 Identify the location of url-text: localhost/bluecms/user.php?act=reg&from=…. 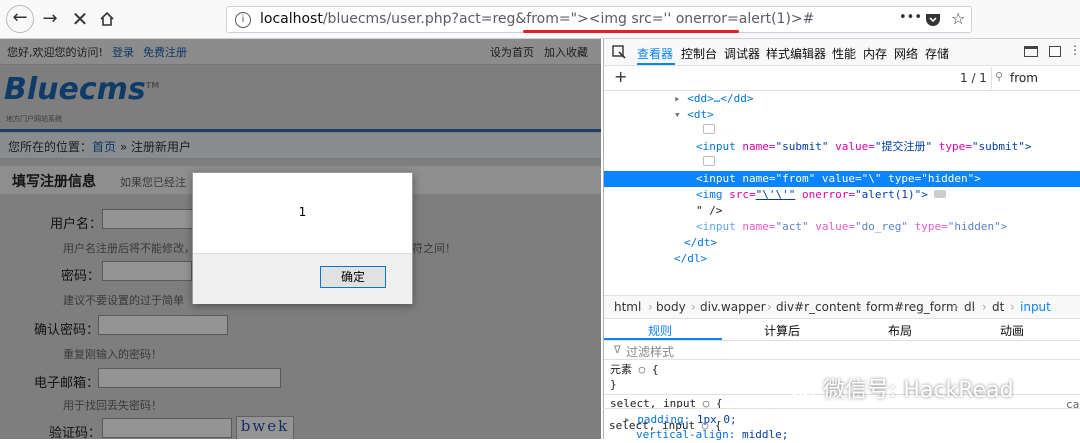
(537, 19).